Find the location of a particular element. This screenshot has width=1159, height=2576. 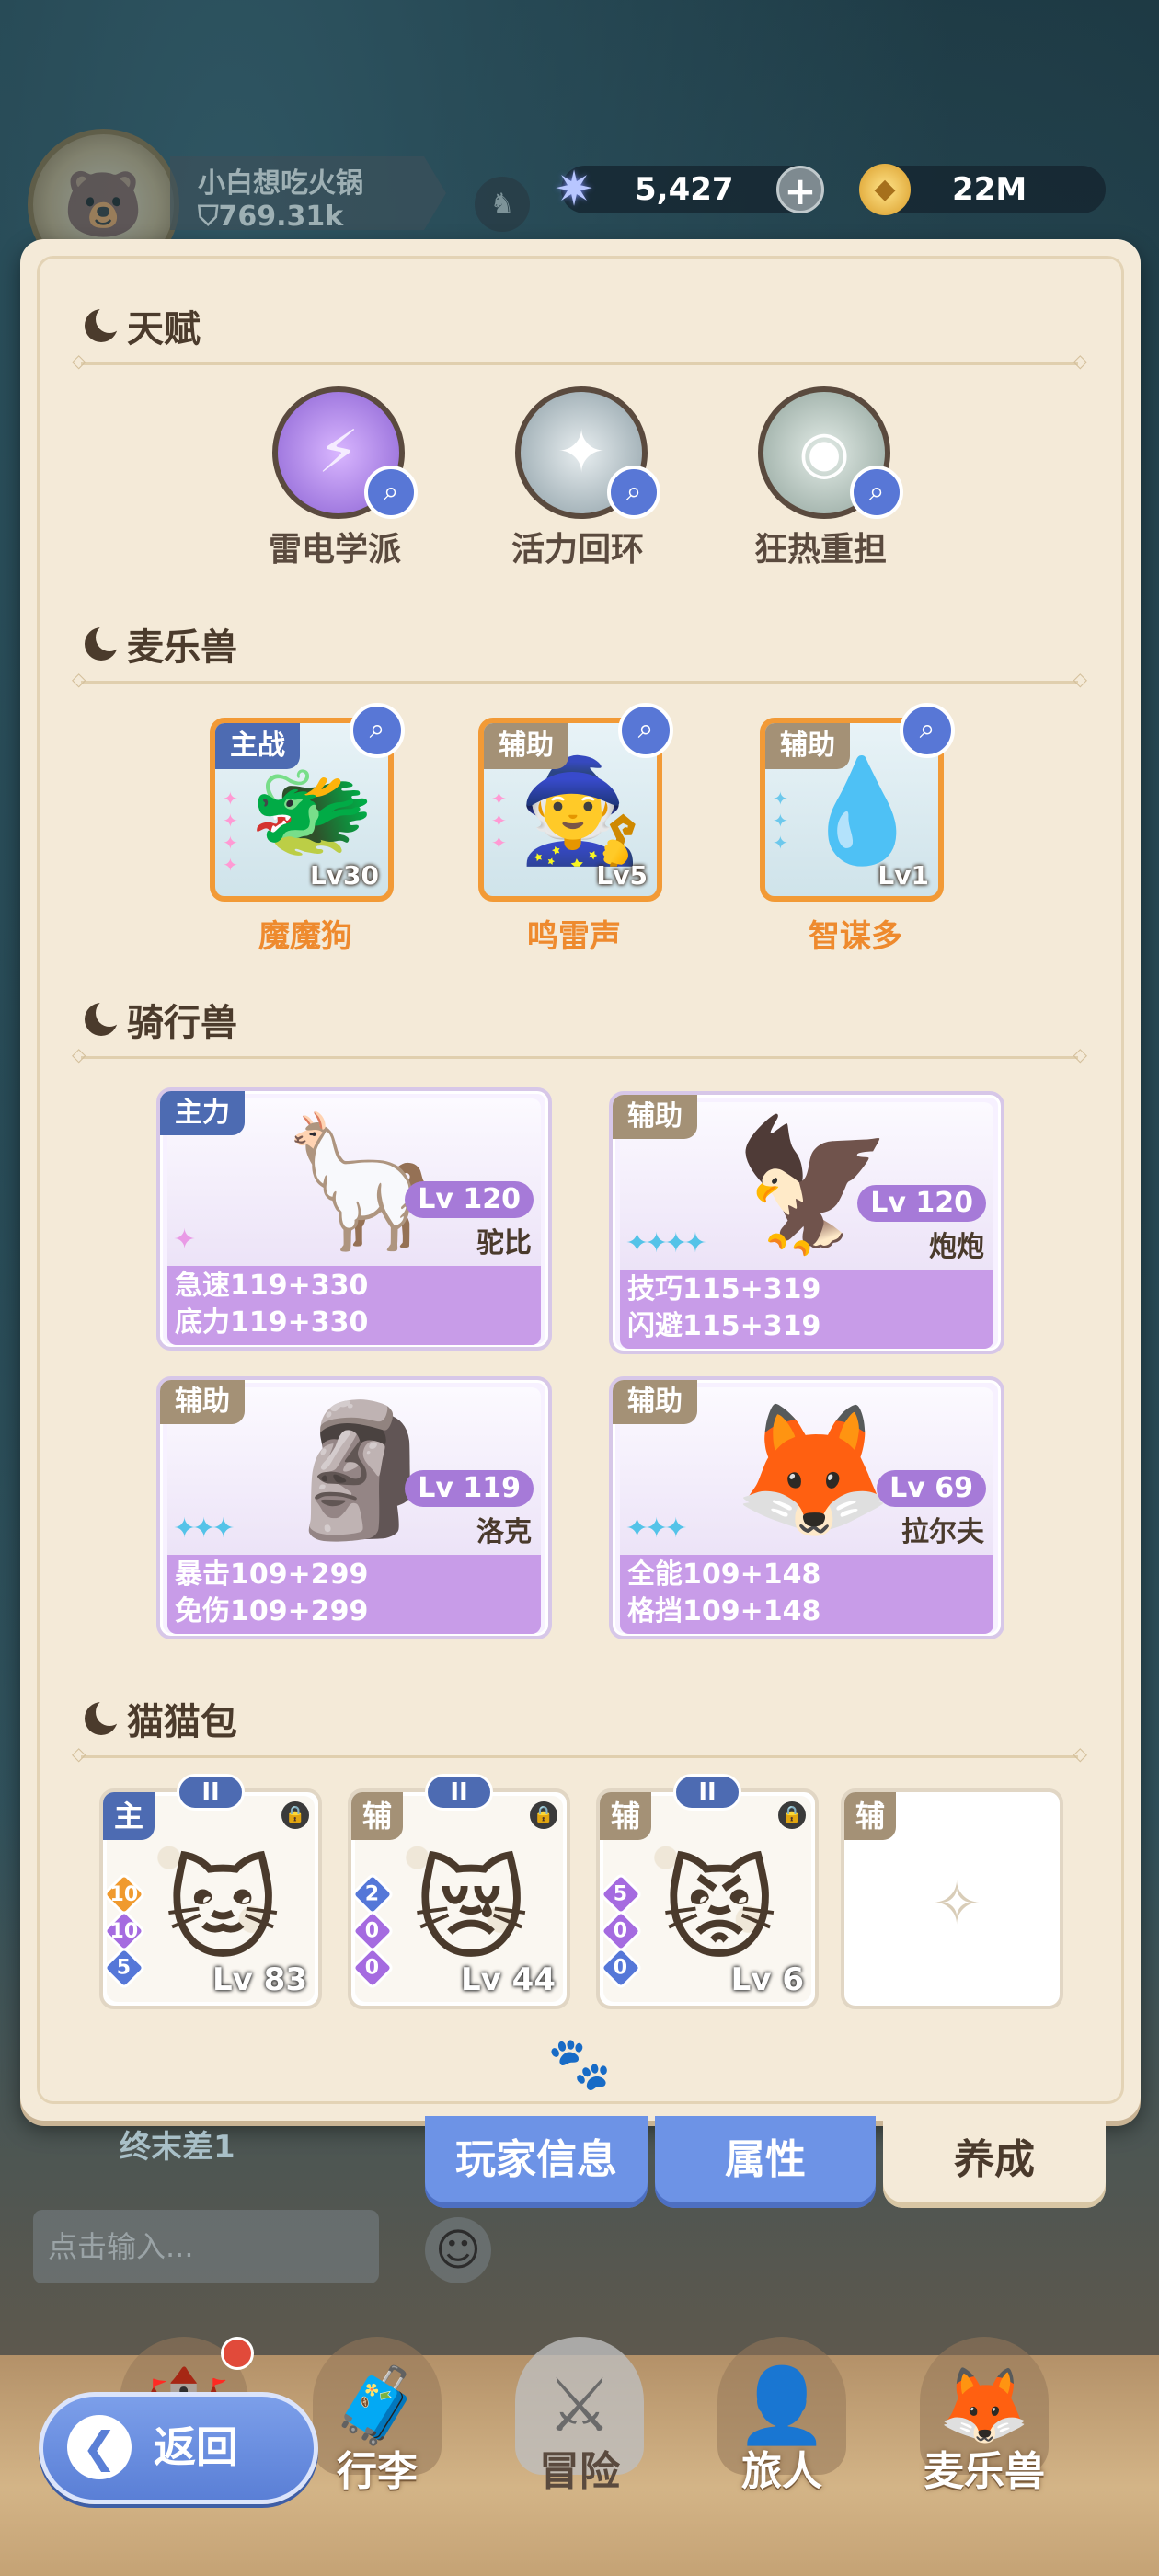

mount-stat: 急速119+330 is located at coordinates (272, 1286).